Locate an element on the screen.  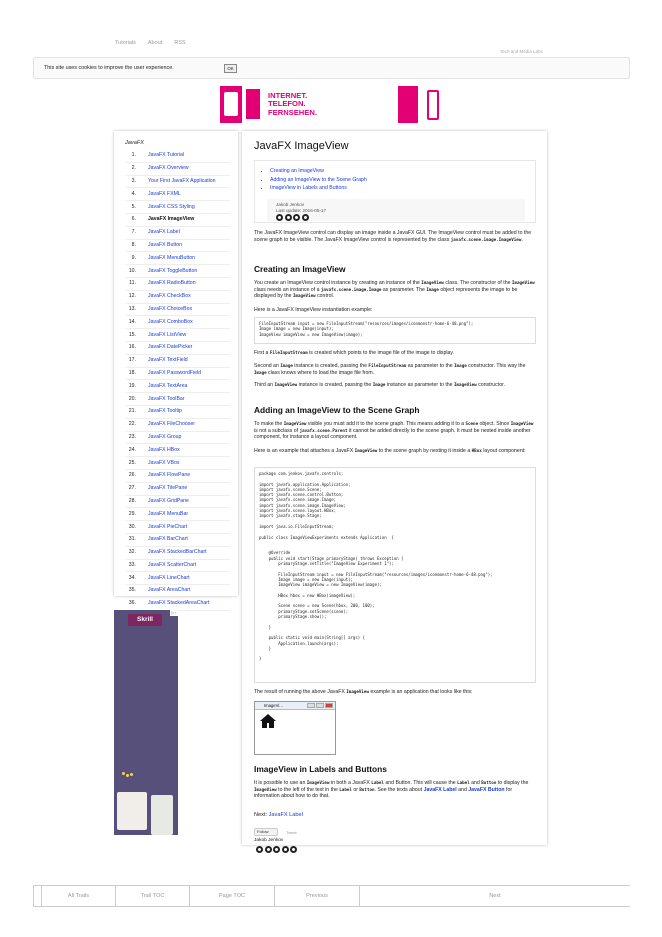
sidebar-item: 35. JavaFX AreaChart is located at coordinates (178, 591).